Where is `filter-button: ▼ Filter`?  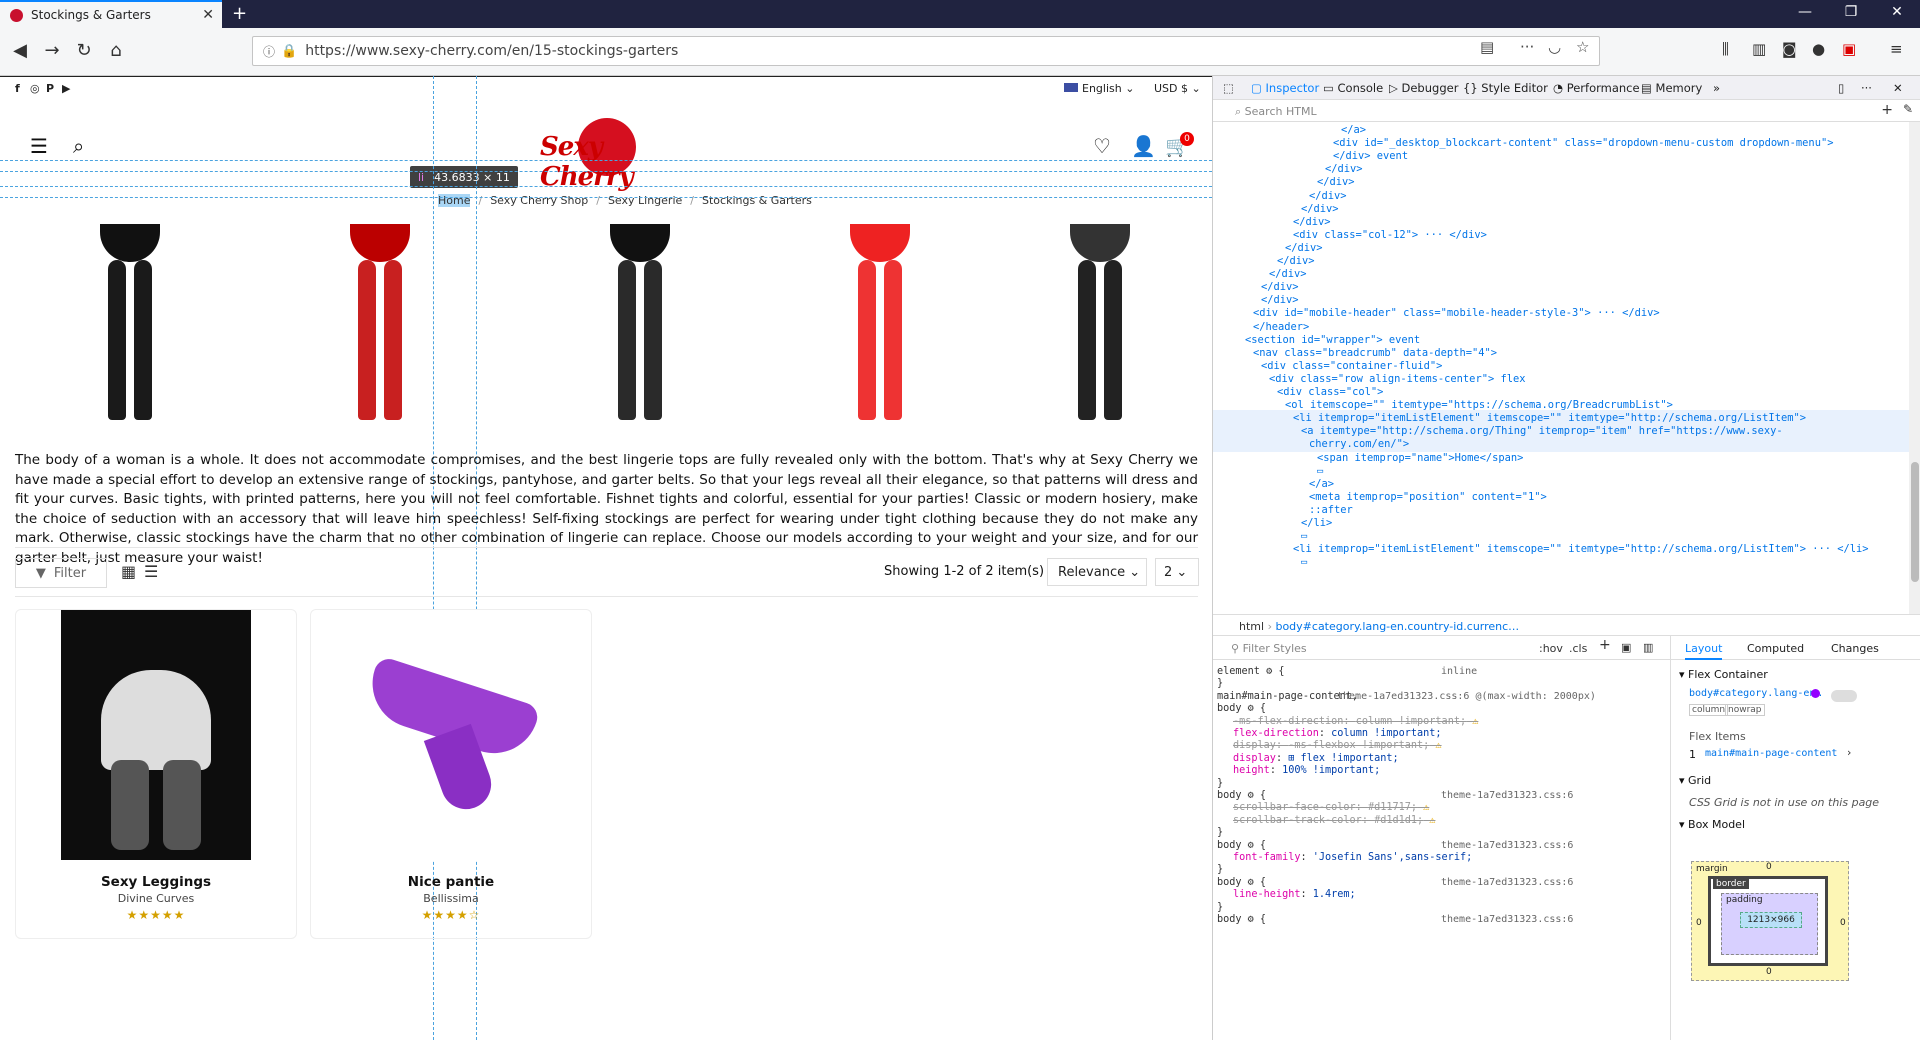 filter-button: ▼ Filter is located at coordinates (61, 573).